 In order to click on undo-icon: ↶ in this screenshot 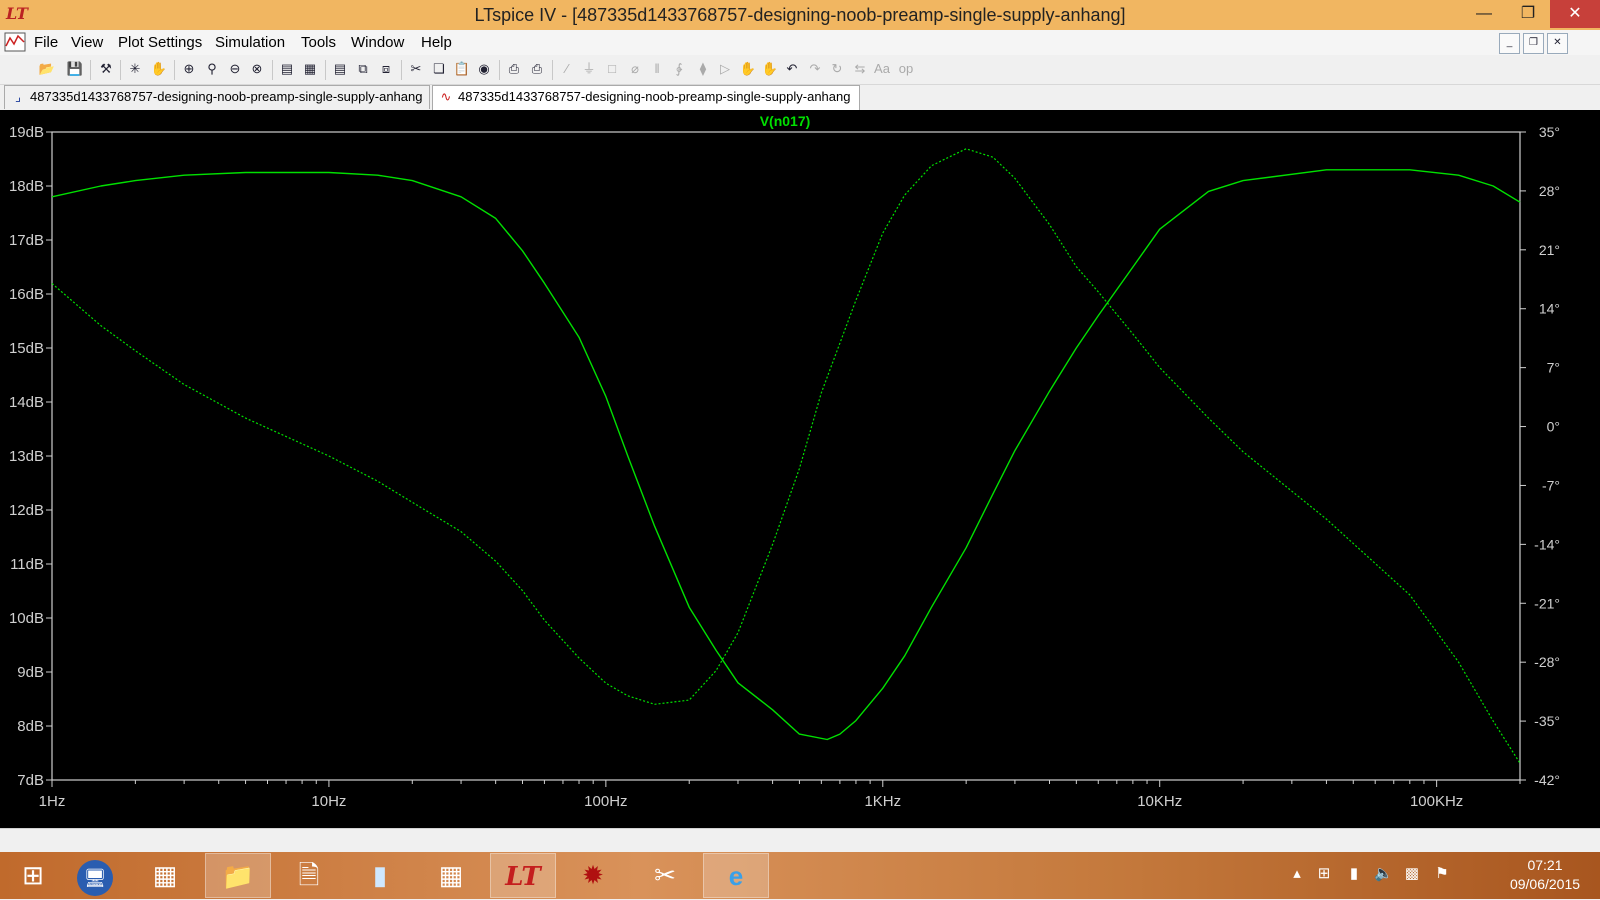, I will do `click(792, 69)`.